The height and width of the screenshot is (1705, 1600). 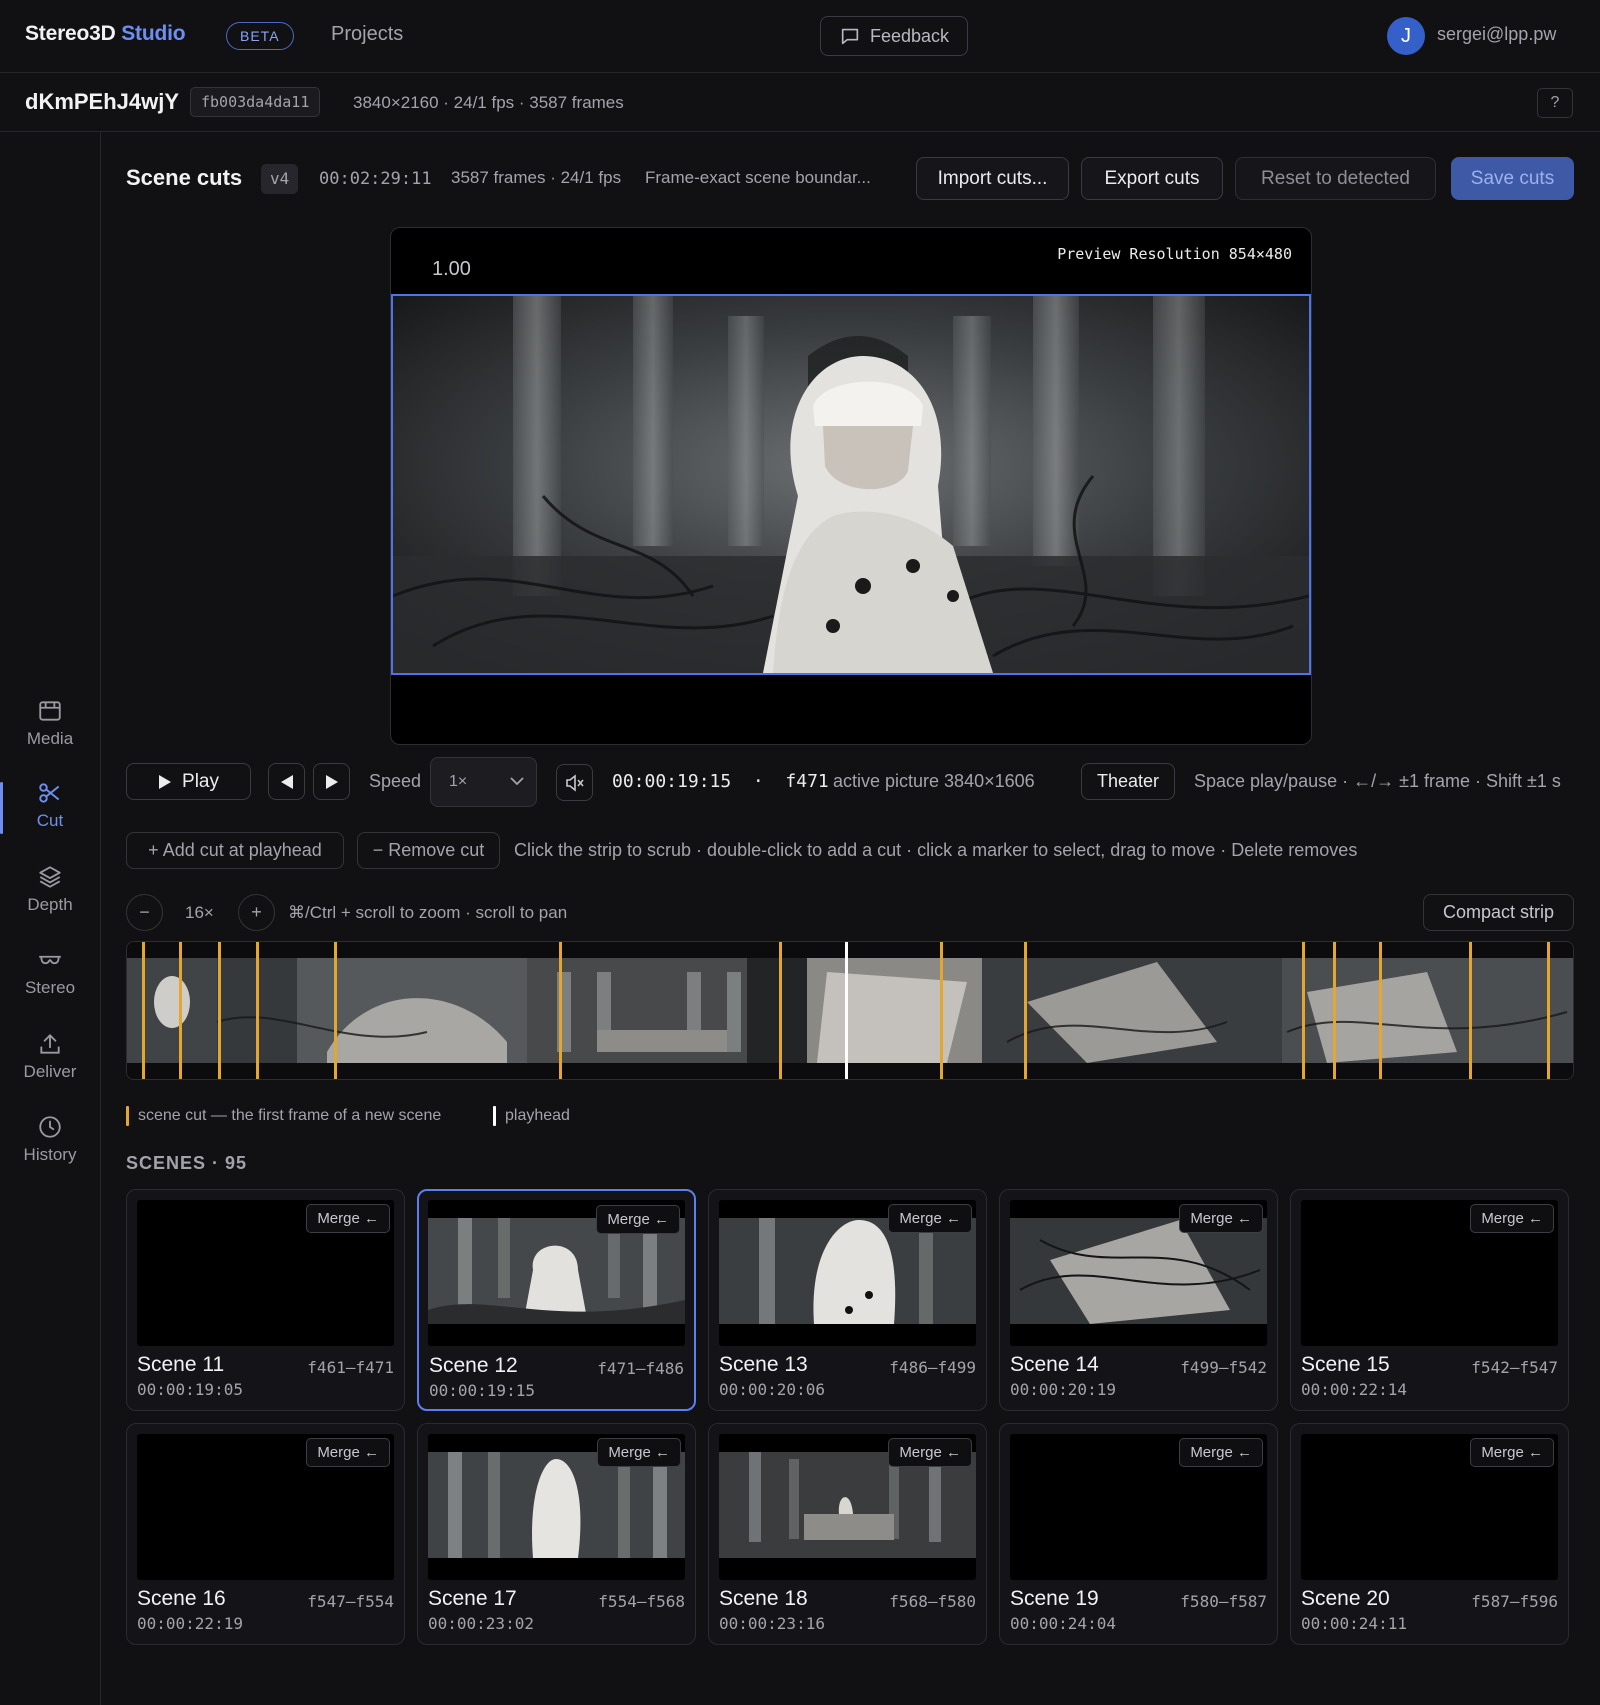 I want to click on scene-card: Merge ← Scene 16 f547–f554 00:00:22:19, so click(x=265, y=1534).